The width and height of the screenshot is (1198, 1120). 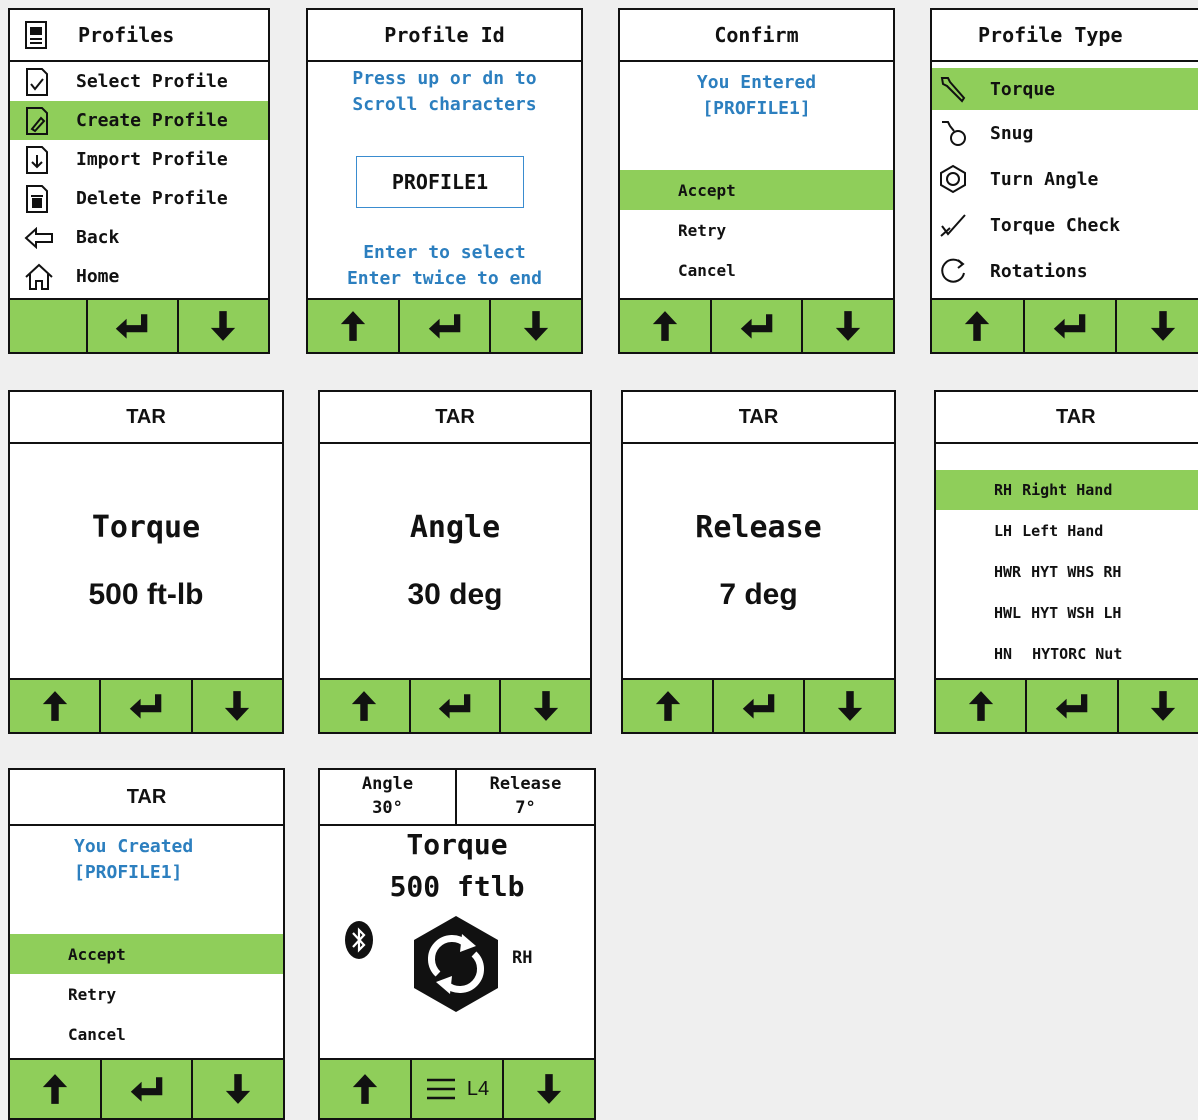 I want to click on angle-label: Angle, so click(x=455, y=527).